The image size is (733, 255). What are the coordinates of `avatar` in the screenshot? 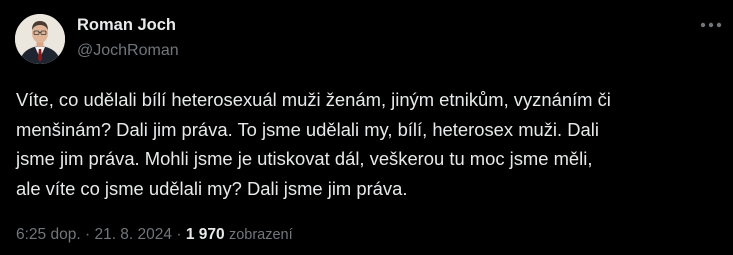 It's located at (40, 39).